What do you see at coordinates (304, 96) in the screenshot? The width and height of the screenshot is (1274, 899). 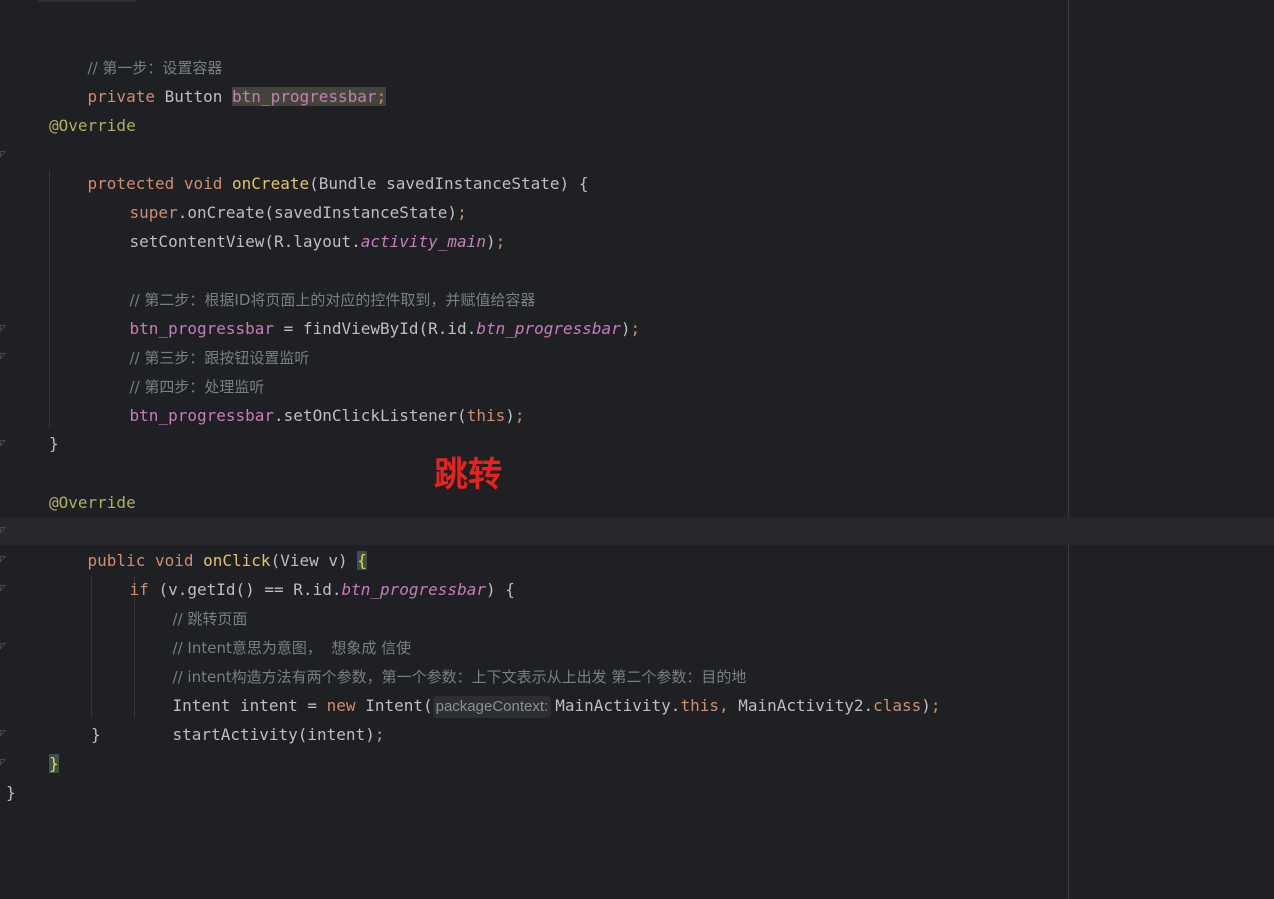 I see `code-field-highlighted: btn_progressbar` at bounding box center [304, 96].